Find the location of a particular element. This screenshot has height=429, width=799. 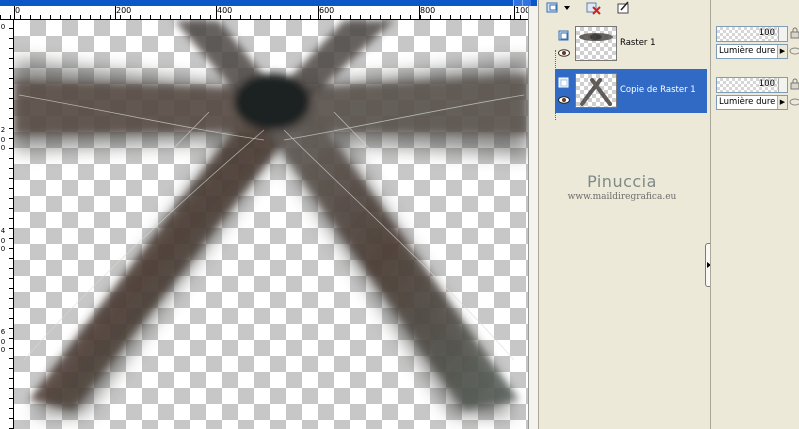

ruler-label: 4 is located at coordinates (3, 231).